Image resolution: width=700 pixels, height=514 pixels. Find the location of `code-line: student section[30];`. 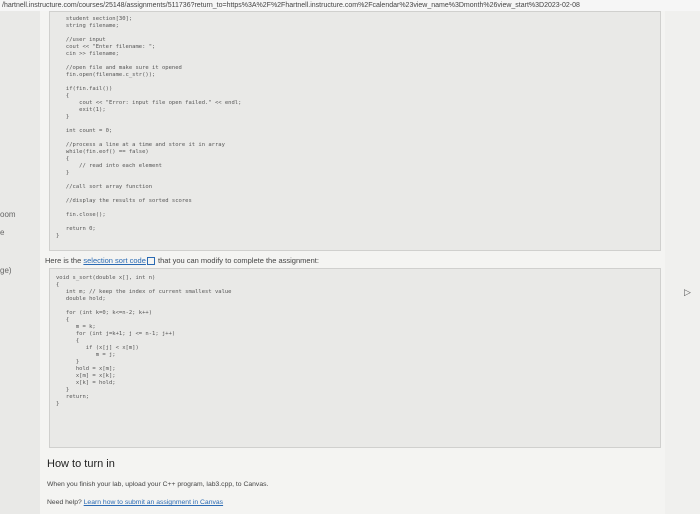

code-line: student section[30]; is located at coordinates (94, 19).